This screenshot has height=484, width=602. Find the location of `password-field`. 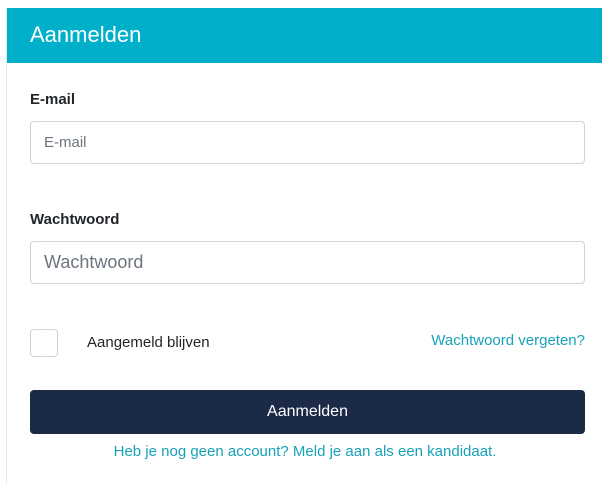

password-field is located at coordinates (307, 262).